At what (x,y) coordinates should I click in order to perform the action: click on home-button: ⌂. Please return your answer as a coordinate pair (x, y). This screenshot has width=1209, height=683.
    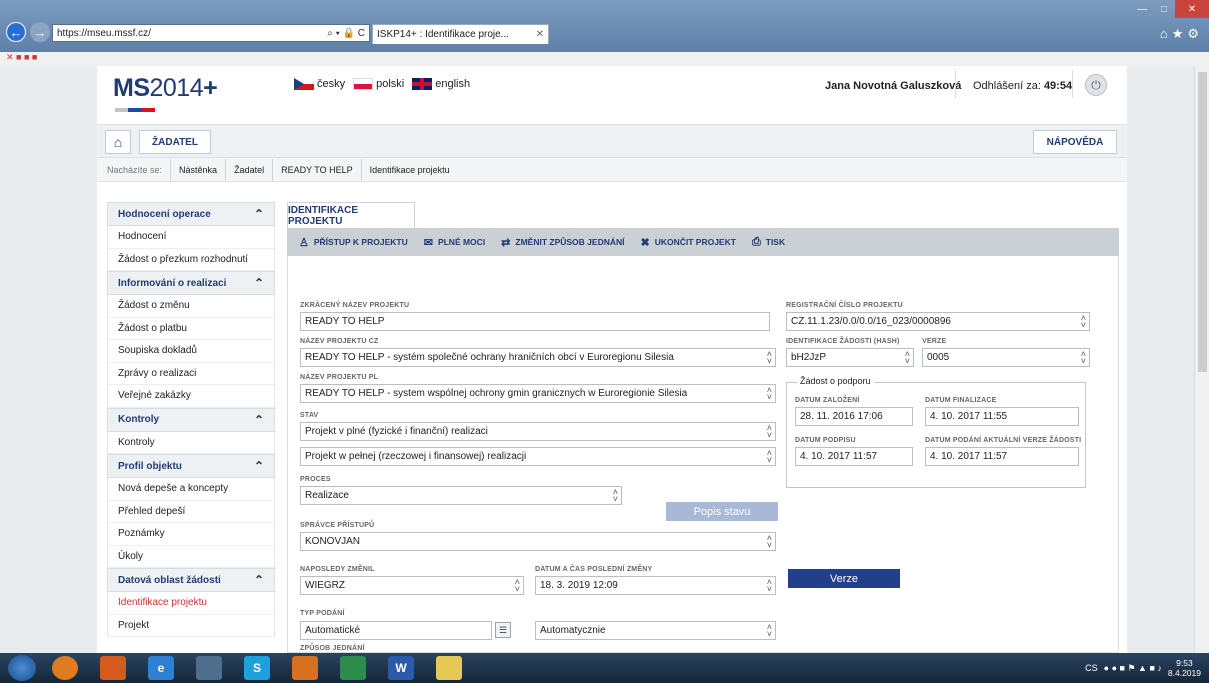
    Looking at the image, I should click on (118, 142).